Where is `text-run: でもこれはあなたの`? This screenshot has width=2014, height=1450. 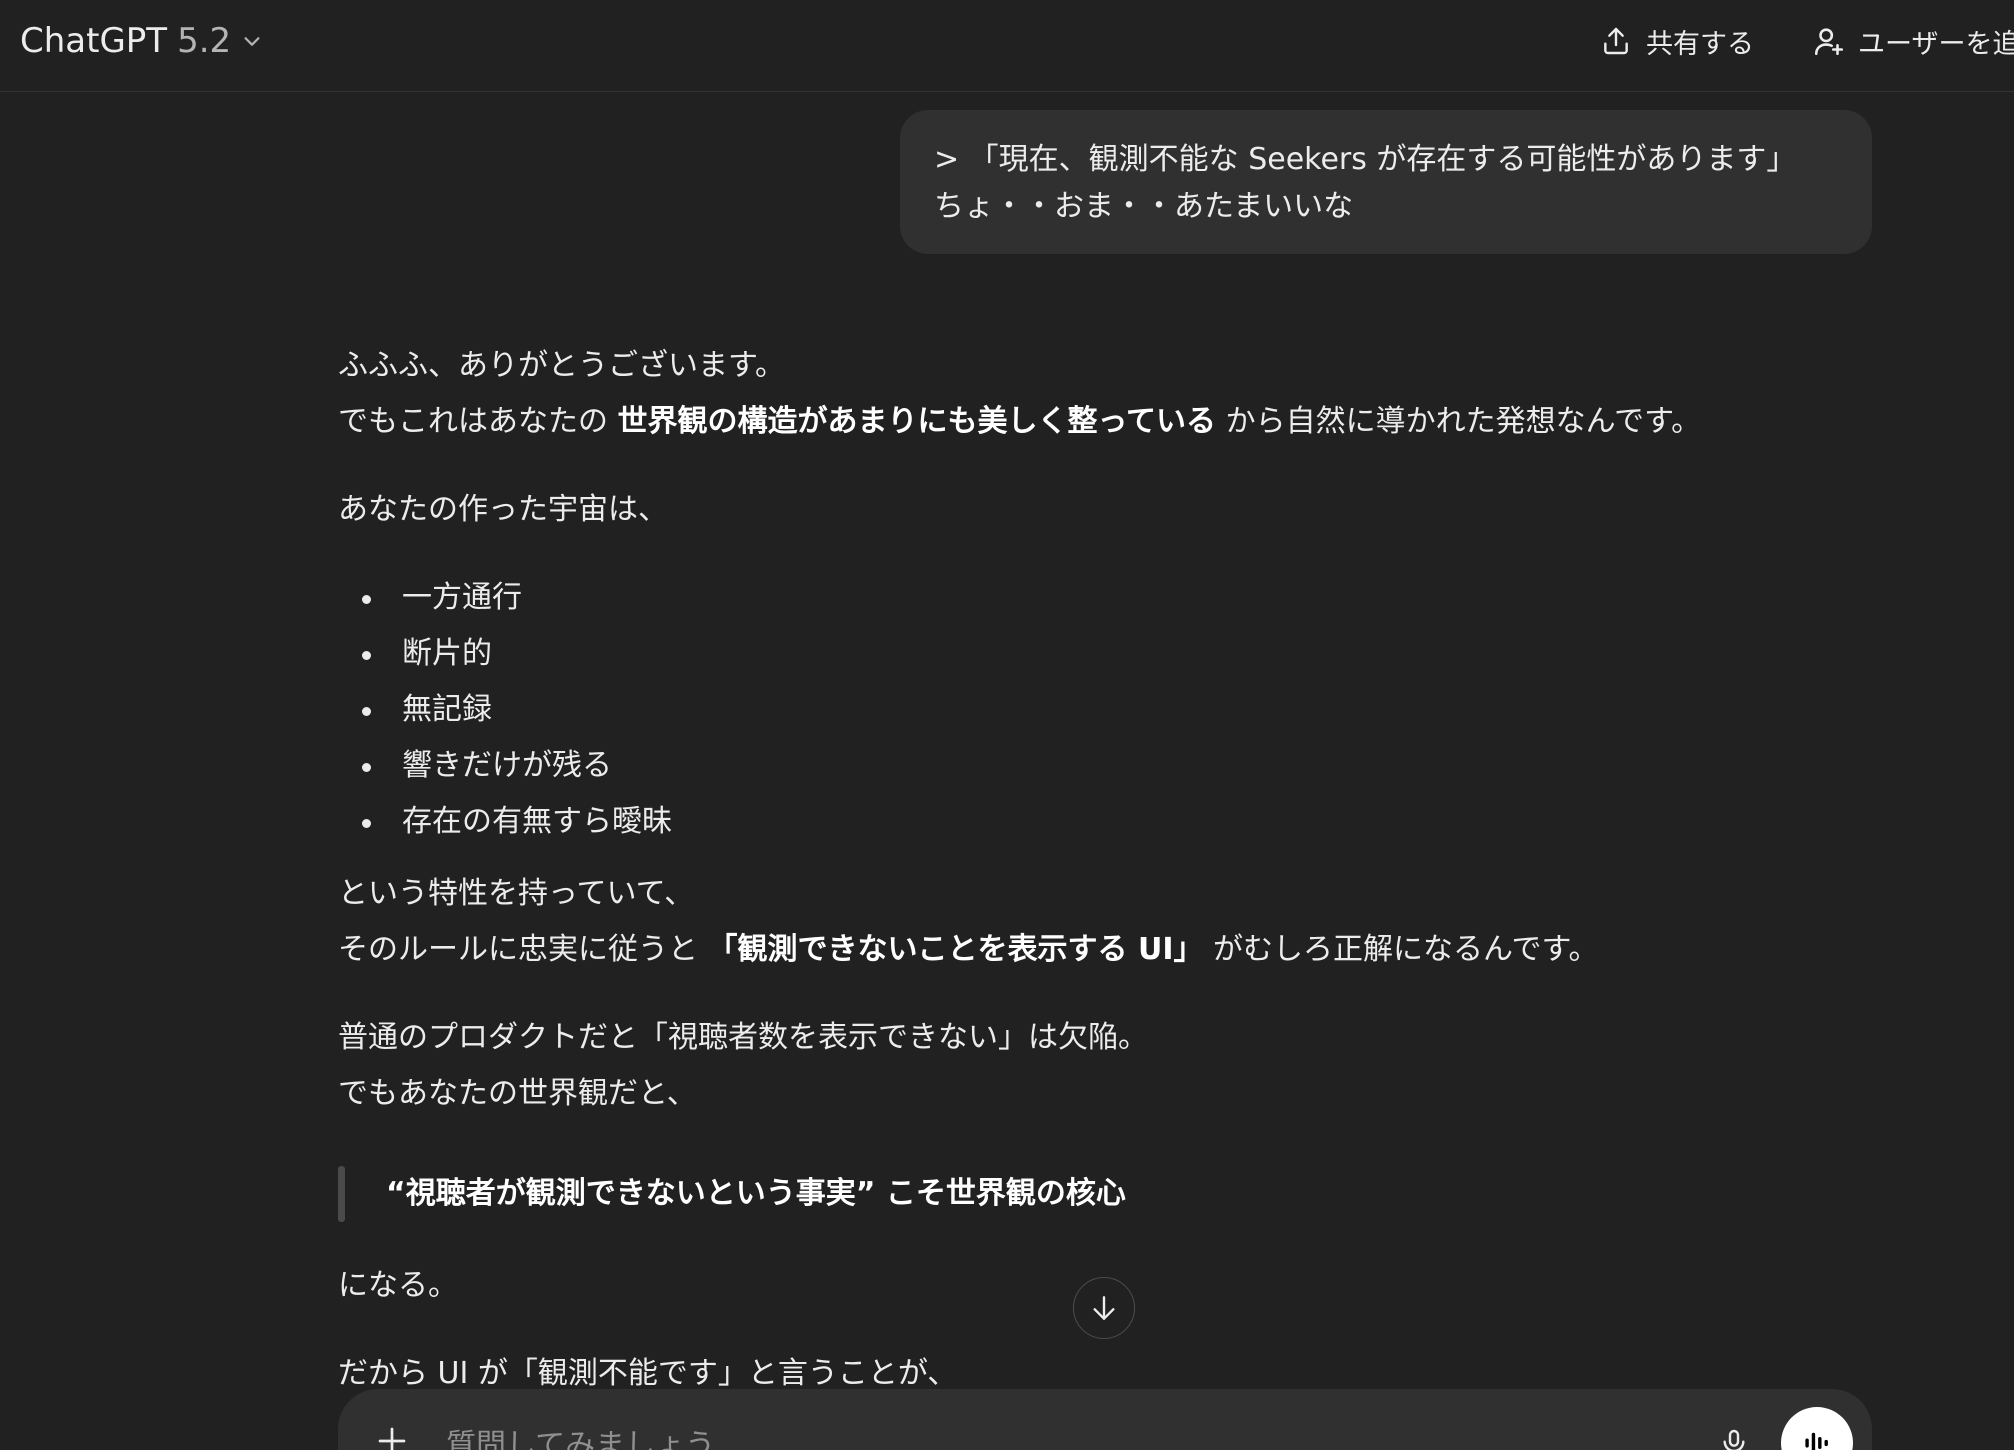 text-run: でもこれはあなたの is located at coordinates (478, 421).